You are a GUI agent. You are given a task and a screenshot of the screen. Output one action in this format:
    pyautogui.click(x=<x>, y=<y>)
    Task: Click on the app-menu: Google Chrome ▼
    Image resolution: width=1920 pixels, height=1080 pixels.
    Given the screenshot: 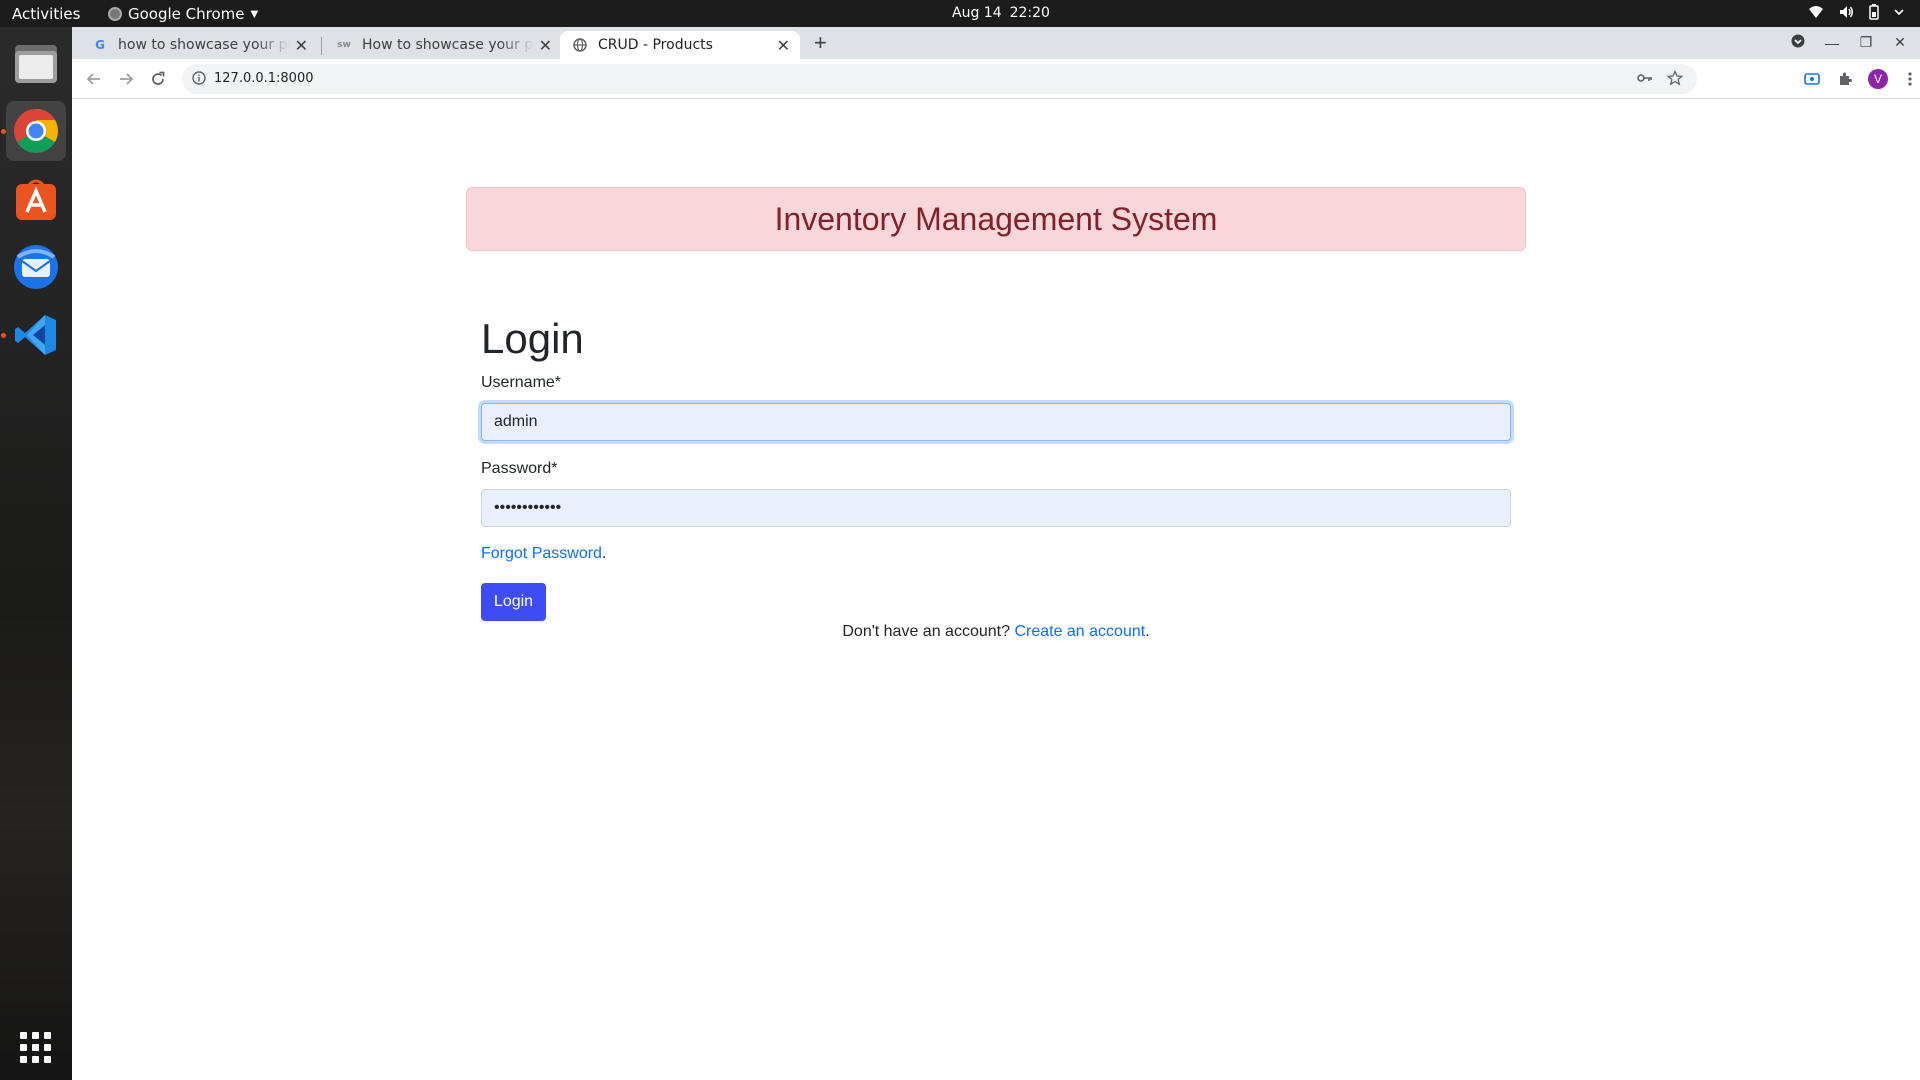 What is the action you would take?
    pyautogui.click(x=183, y=14)
    